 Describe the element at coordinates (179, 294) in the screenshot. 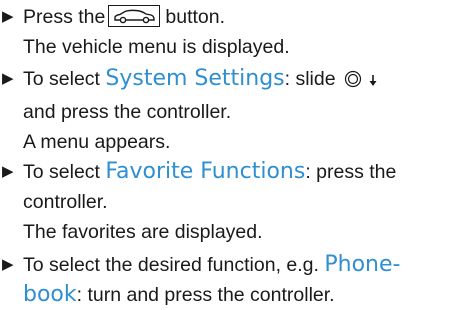

I see `step-4-line-2: book: turn and press the controller.` at that location.